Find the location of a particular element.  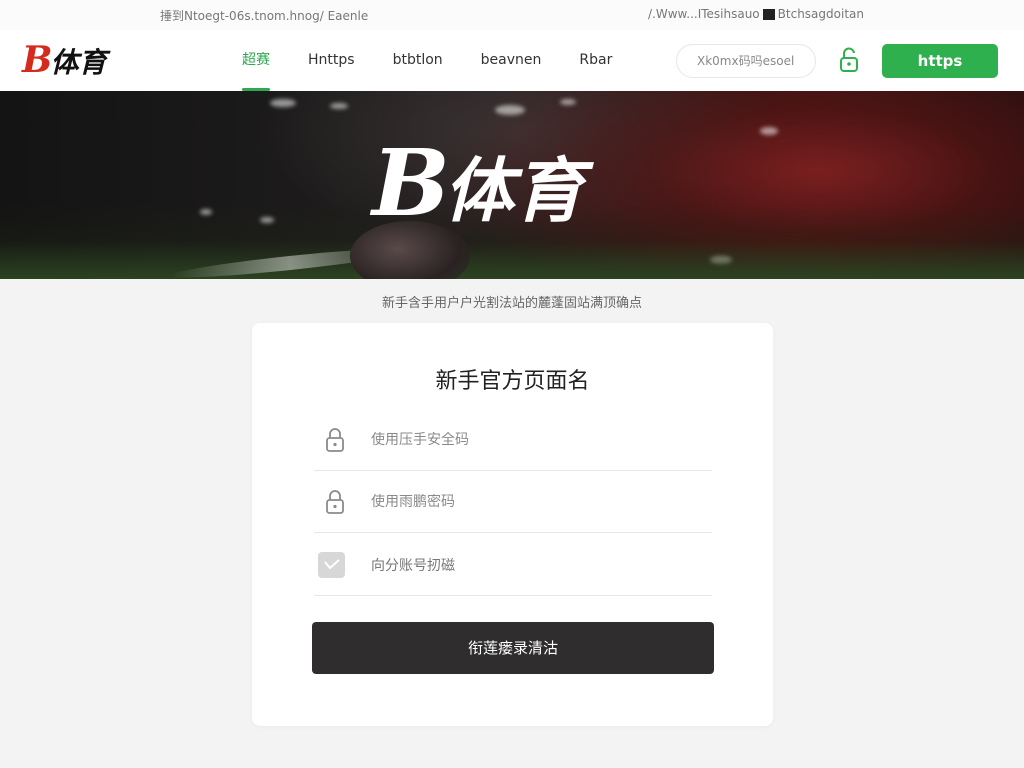

nav-item-2: btbtlon is located at coordinates (418, 60).